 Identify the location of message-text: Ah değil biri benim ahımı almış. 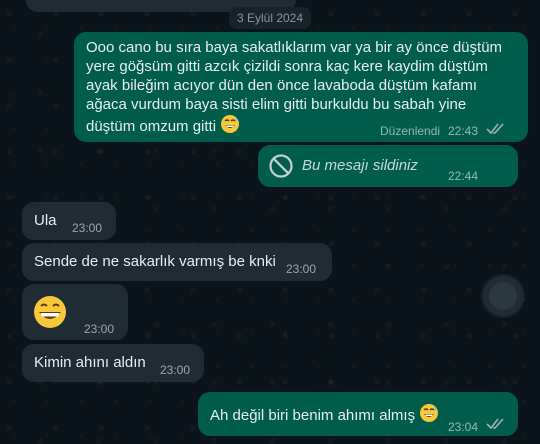
(324, 415).